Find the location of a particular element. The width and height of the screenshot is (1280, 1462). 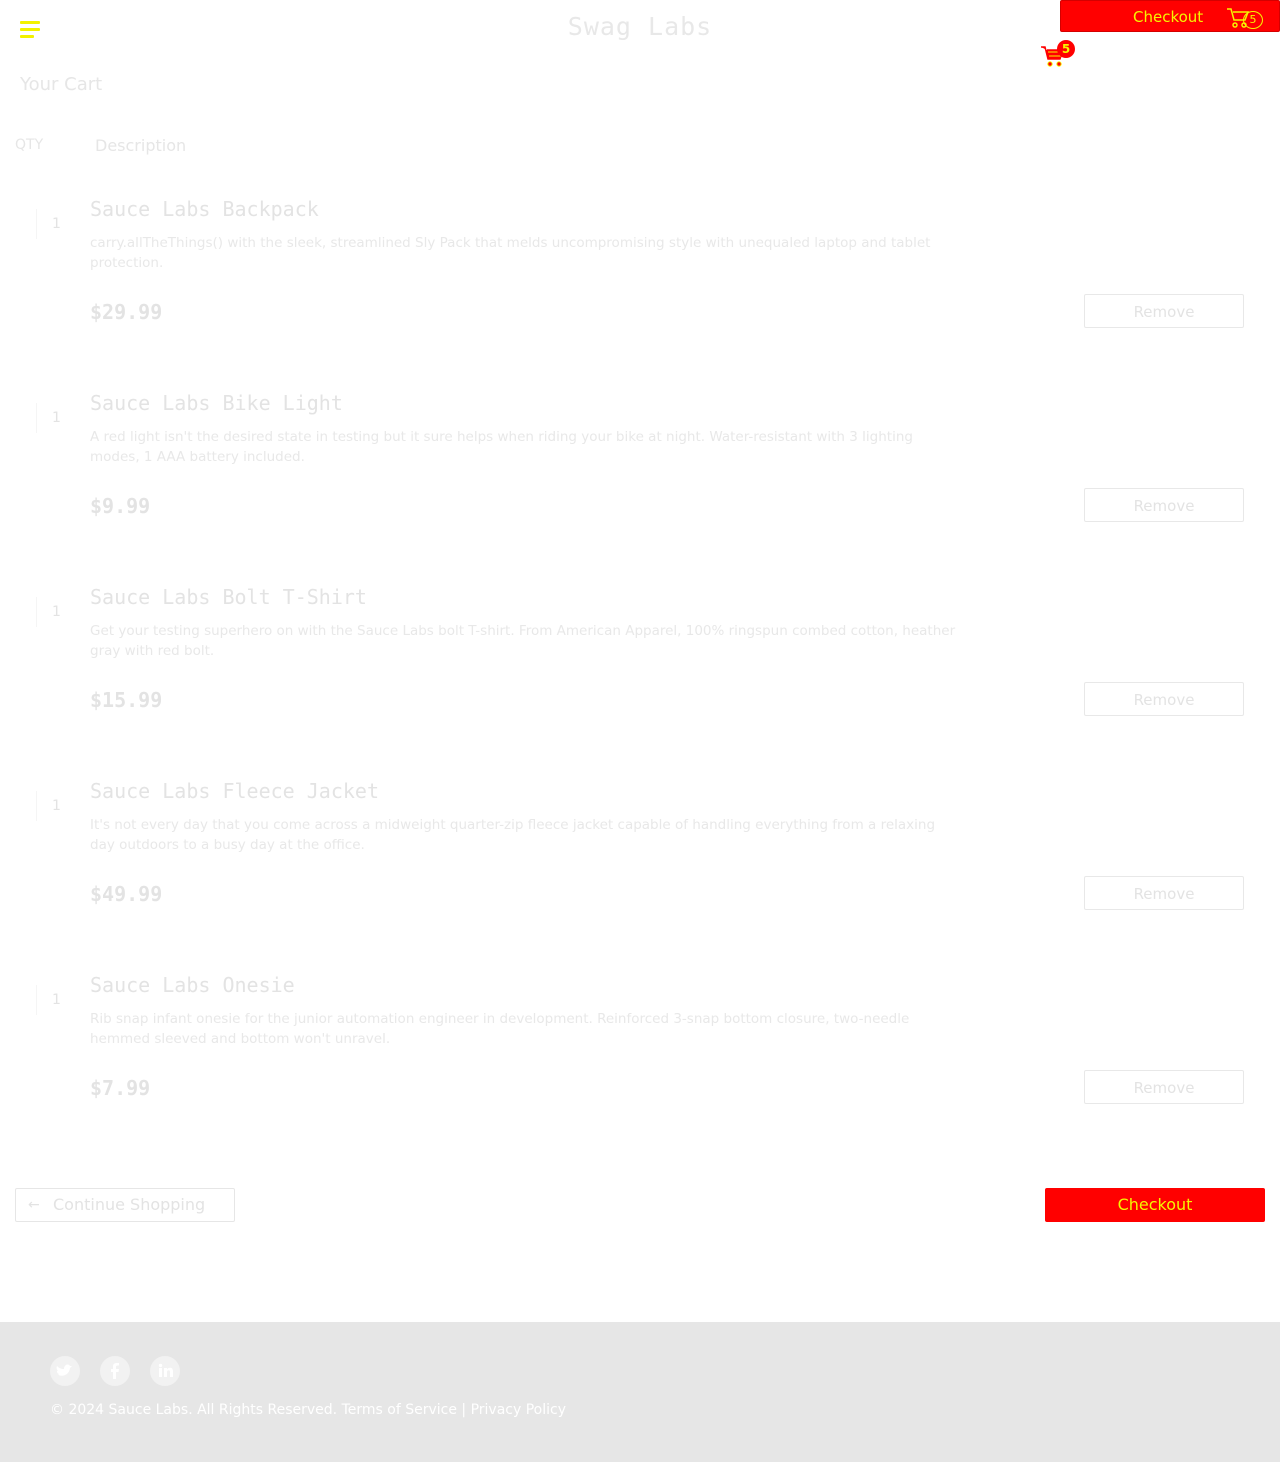

linkedin-icon is located at coordinates (165, 1371).